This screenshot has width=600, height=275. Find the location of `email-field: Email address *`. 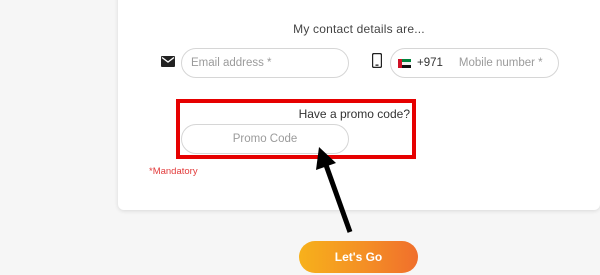

email-field: Email address * is located at coordinates (265, 63).